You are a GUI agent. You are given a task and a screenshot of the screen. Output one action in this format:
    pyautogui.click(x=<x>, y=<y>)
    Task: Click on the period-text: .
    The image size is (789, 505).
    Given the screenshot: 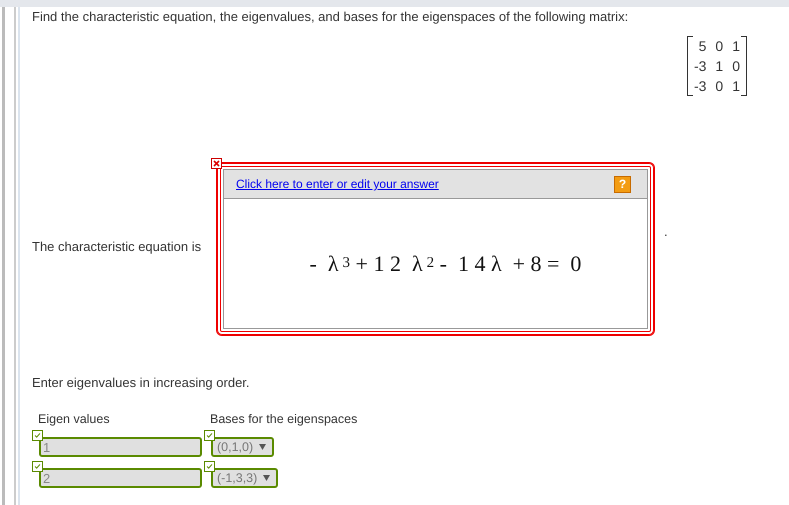 What is the action you would take?
    pyautogui.click(x=666, y=231)
    